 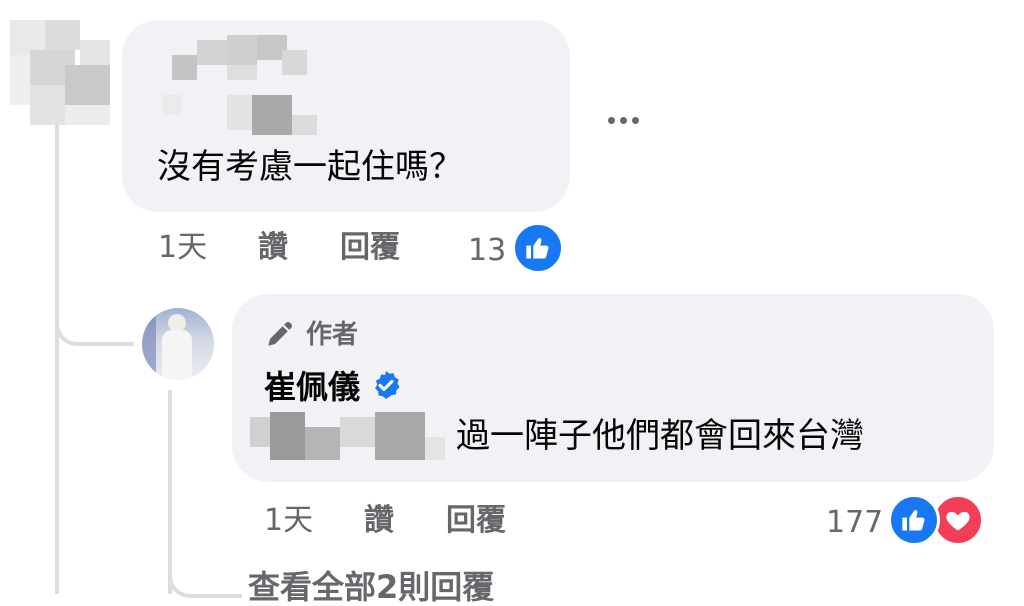 What do you see at coordinates (487, 251) in the screenshot?
I see `comment-reaction-count: 13` at bounding box center [487, 251].